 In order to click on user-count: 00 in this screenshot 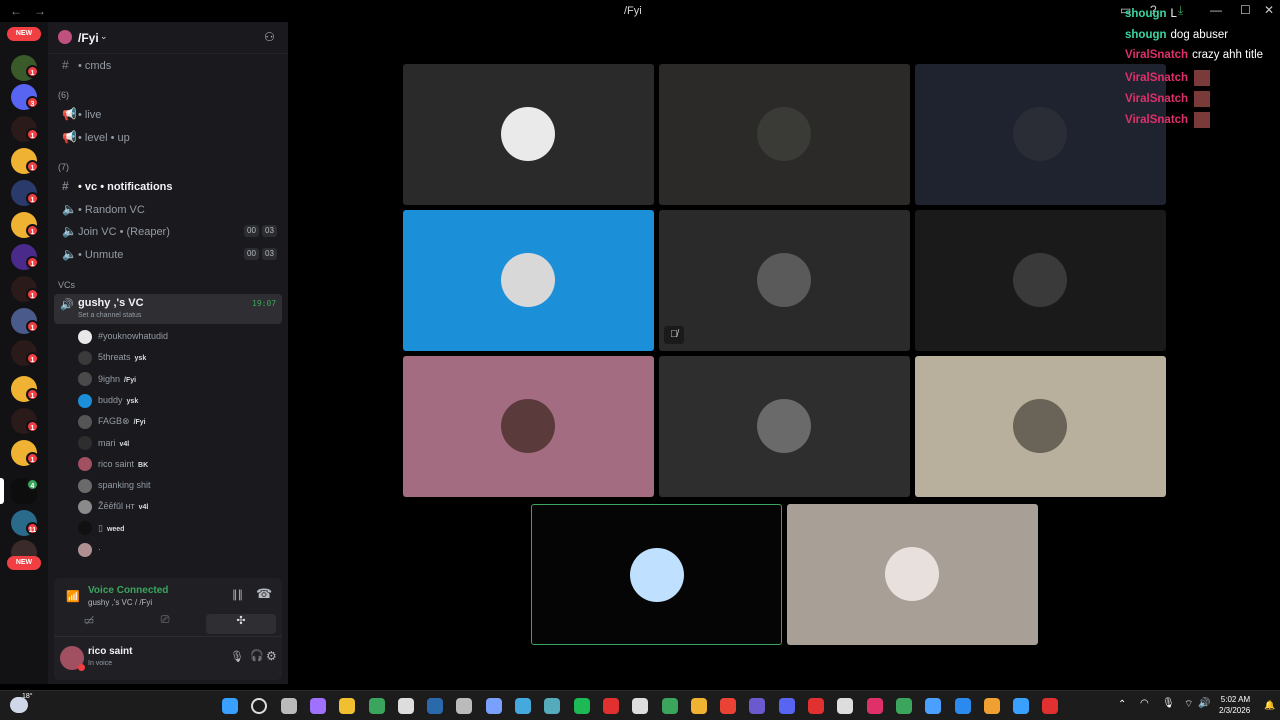, I will do `click(251, 254)`.